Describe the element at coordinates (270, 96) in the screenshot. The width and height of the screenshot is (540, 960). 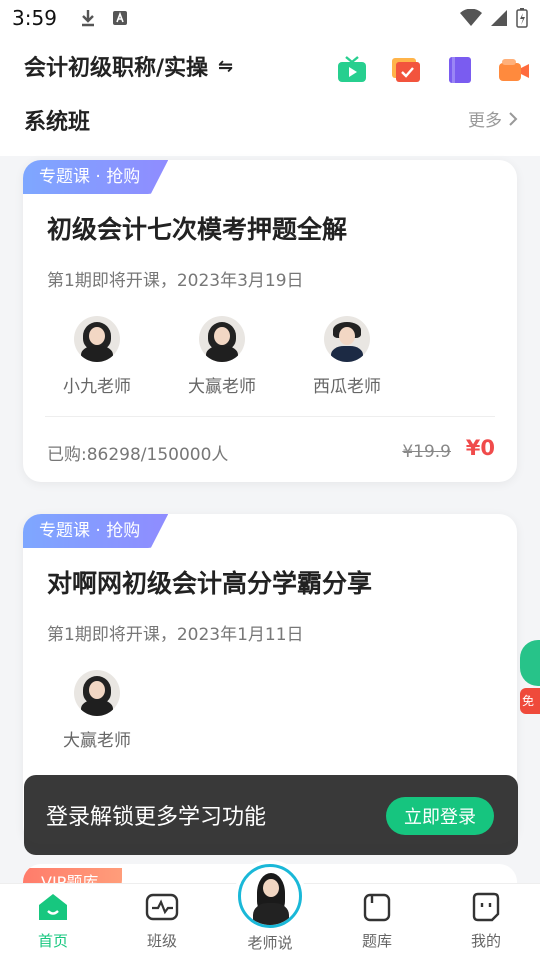
I see `app-header: 会计初级职称/实操 ⇋ 系统班 更多` at that location.